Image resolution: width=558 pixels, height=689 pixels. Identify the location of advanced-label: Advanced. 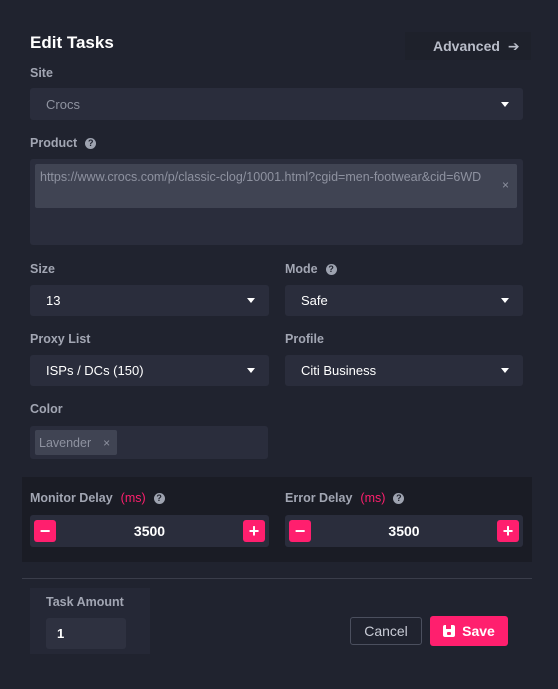
(466, 46).